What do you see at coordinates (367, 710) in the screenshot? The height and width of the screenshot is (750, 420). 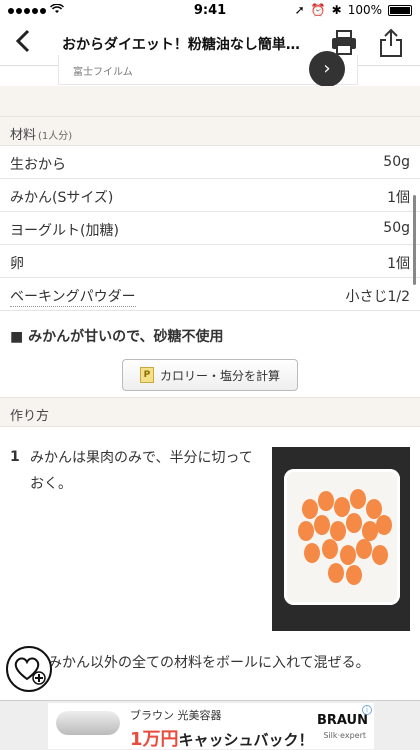 I see `info-icon: i` at bounding box center [367, 710].